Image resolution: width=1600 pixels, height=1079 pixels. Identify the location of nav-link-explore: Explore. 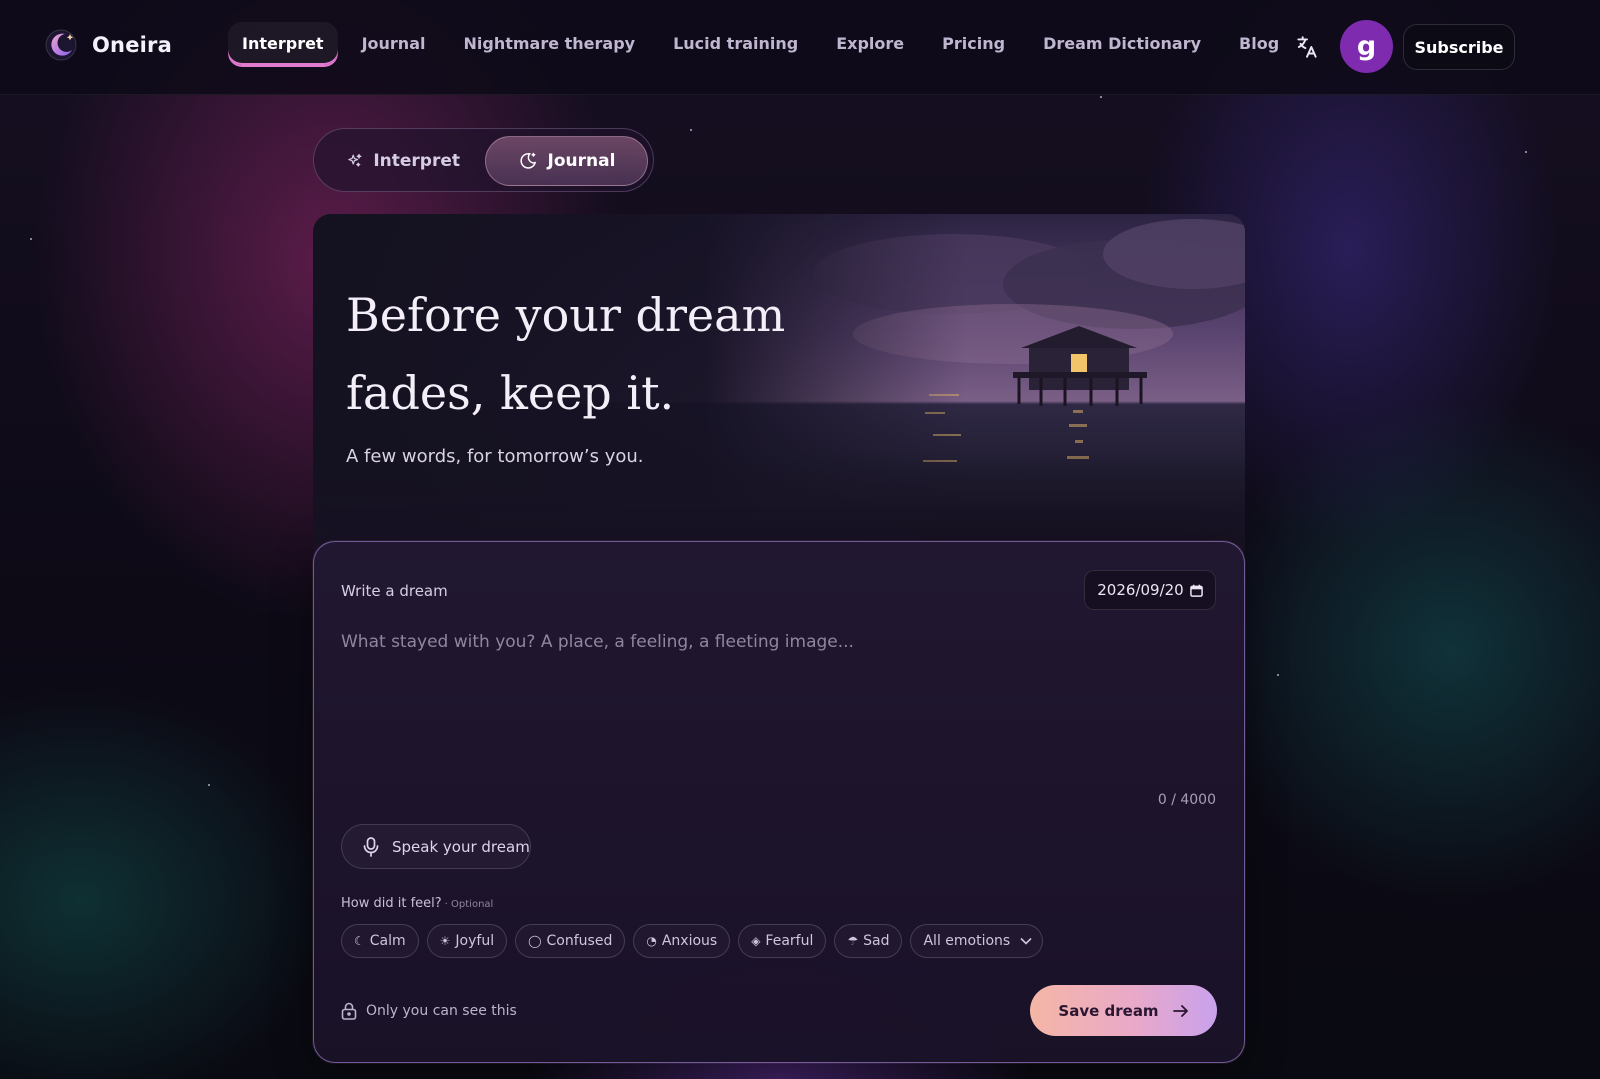
(870, 43).